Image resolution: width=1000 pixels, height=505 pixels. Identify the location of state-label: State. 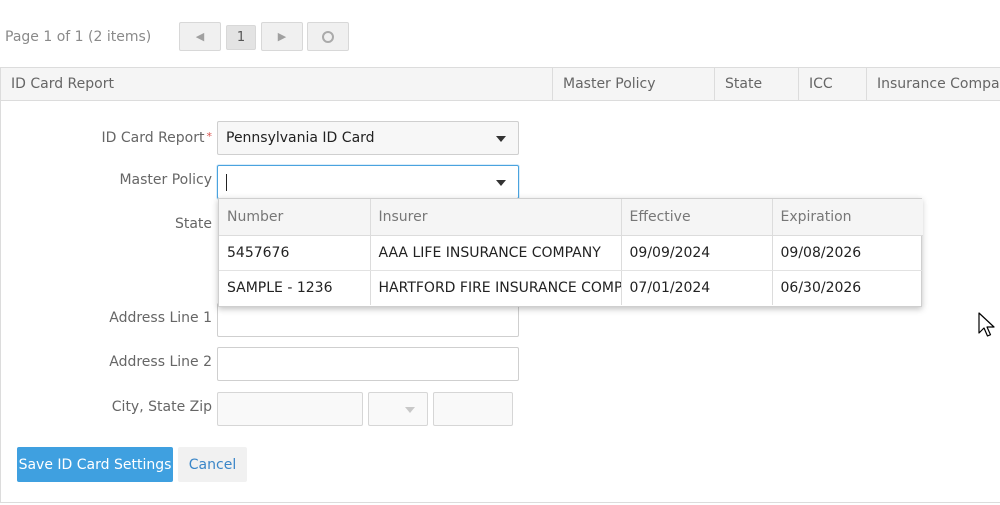
(193, 224).